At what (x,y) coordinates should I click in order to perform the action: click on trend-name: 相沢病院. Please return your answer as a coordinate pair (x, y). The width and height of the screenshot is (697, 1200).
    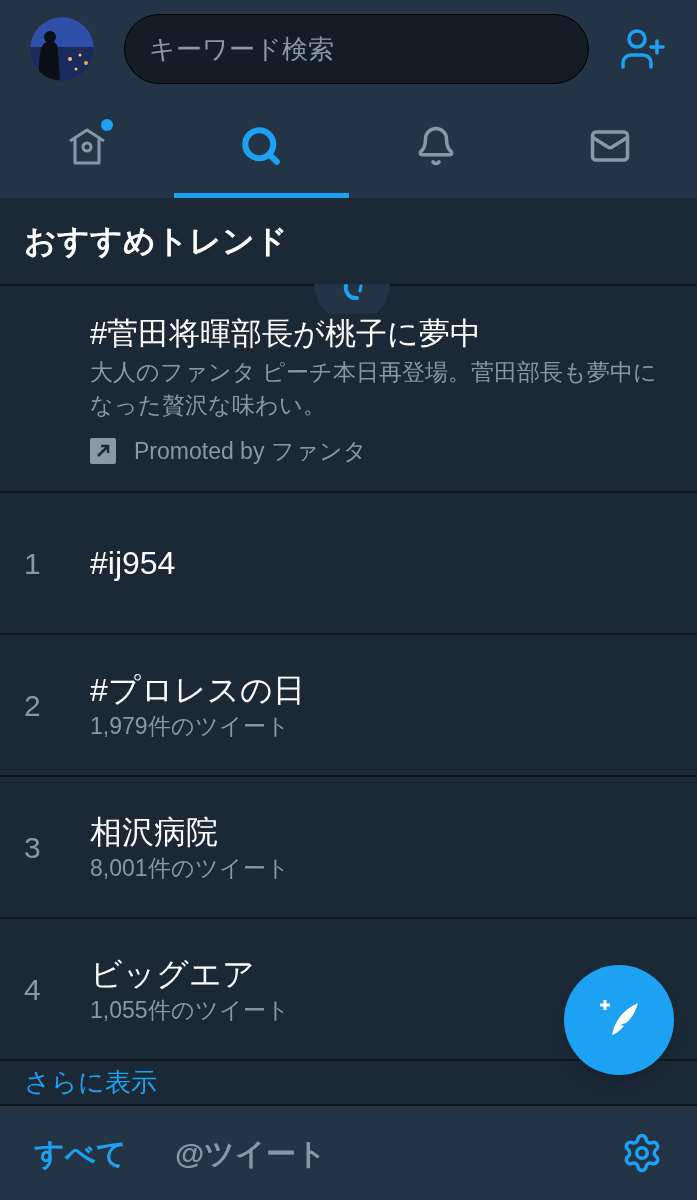
    Looking at the image, I should click on (154, 832).